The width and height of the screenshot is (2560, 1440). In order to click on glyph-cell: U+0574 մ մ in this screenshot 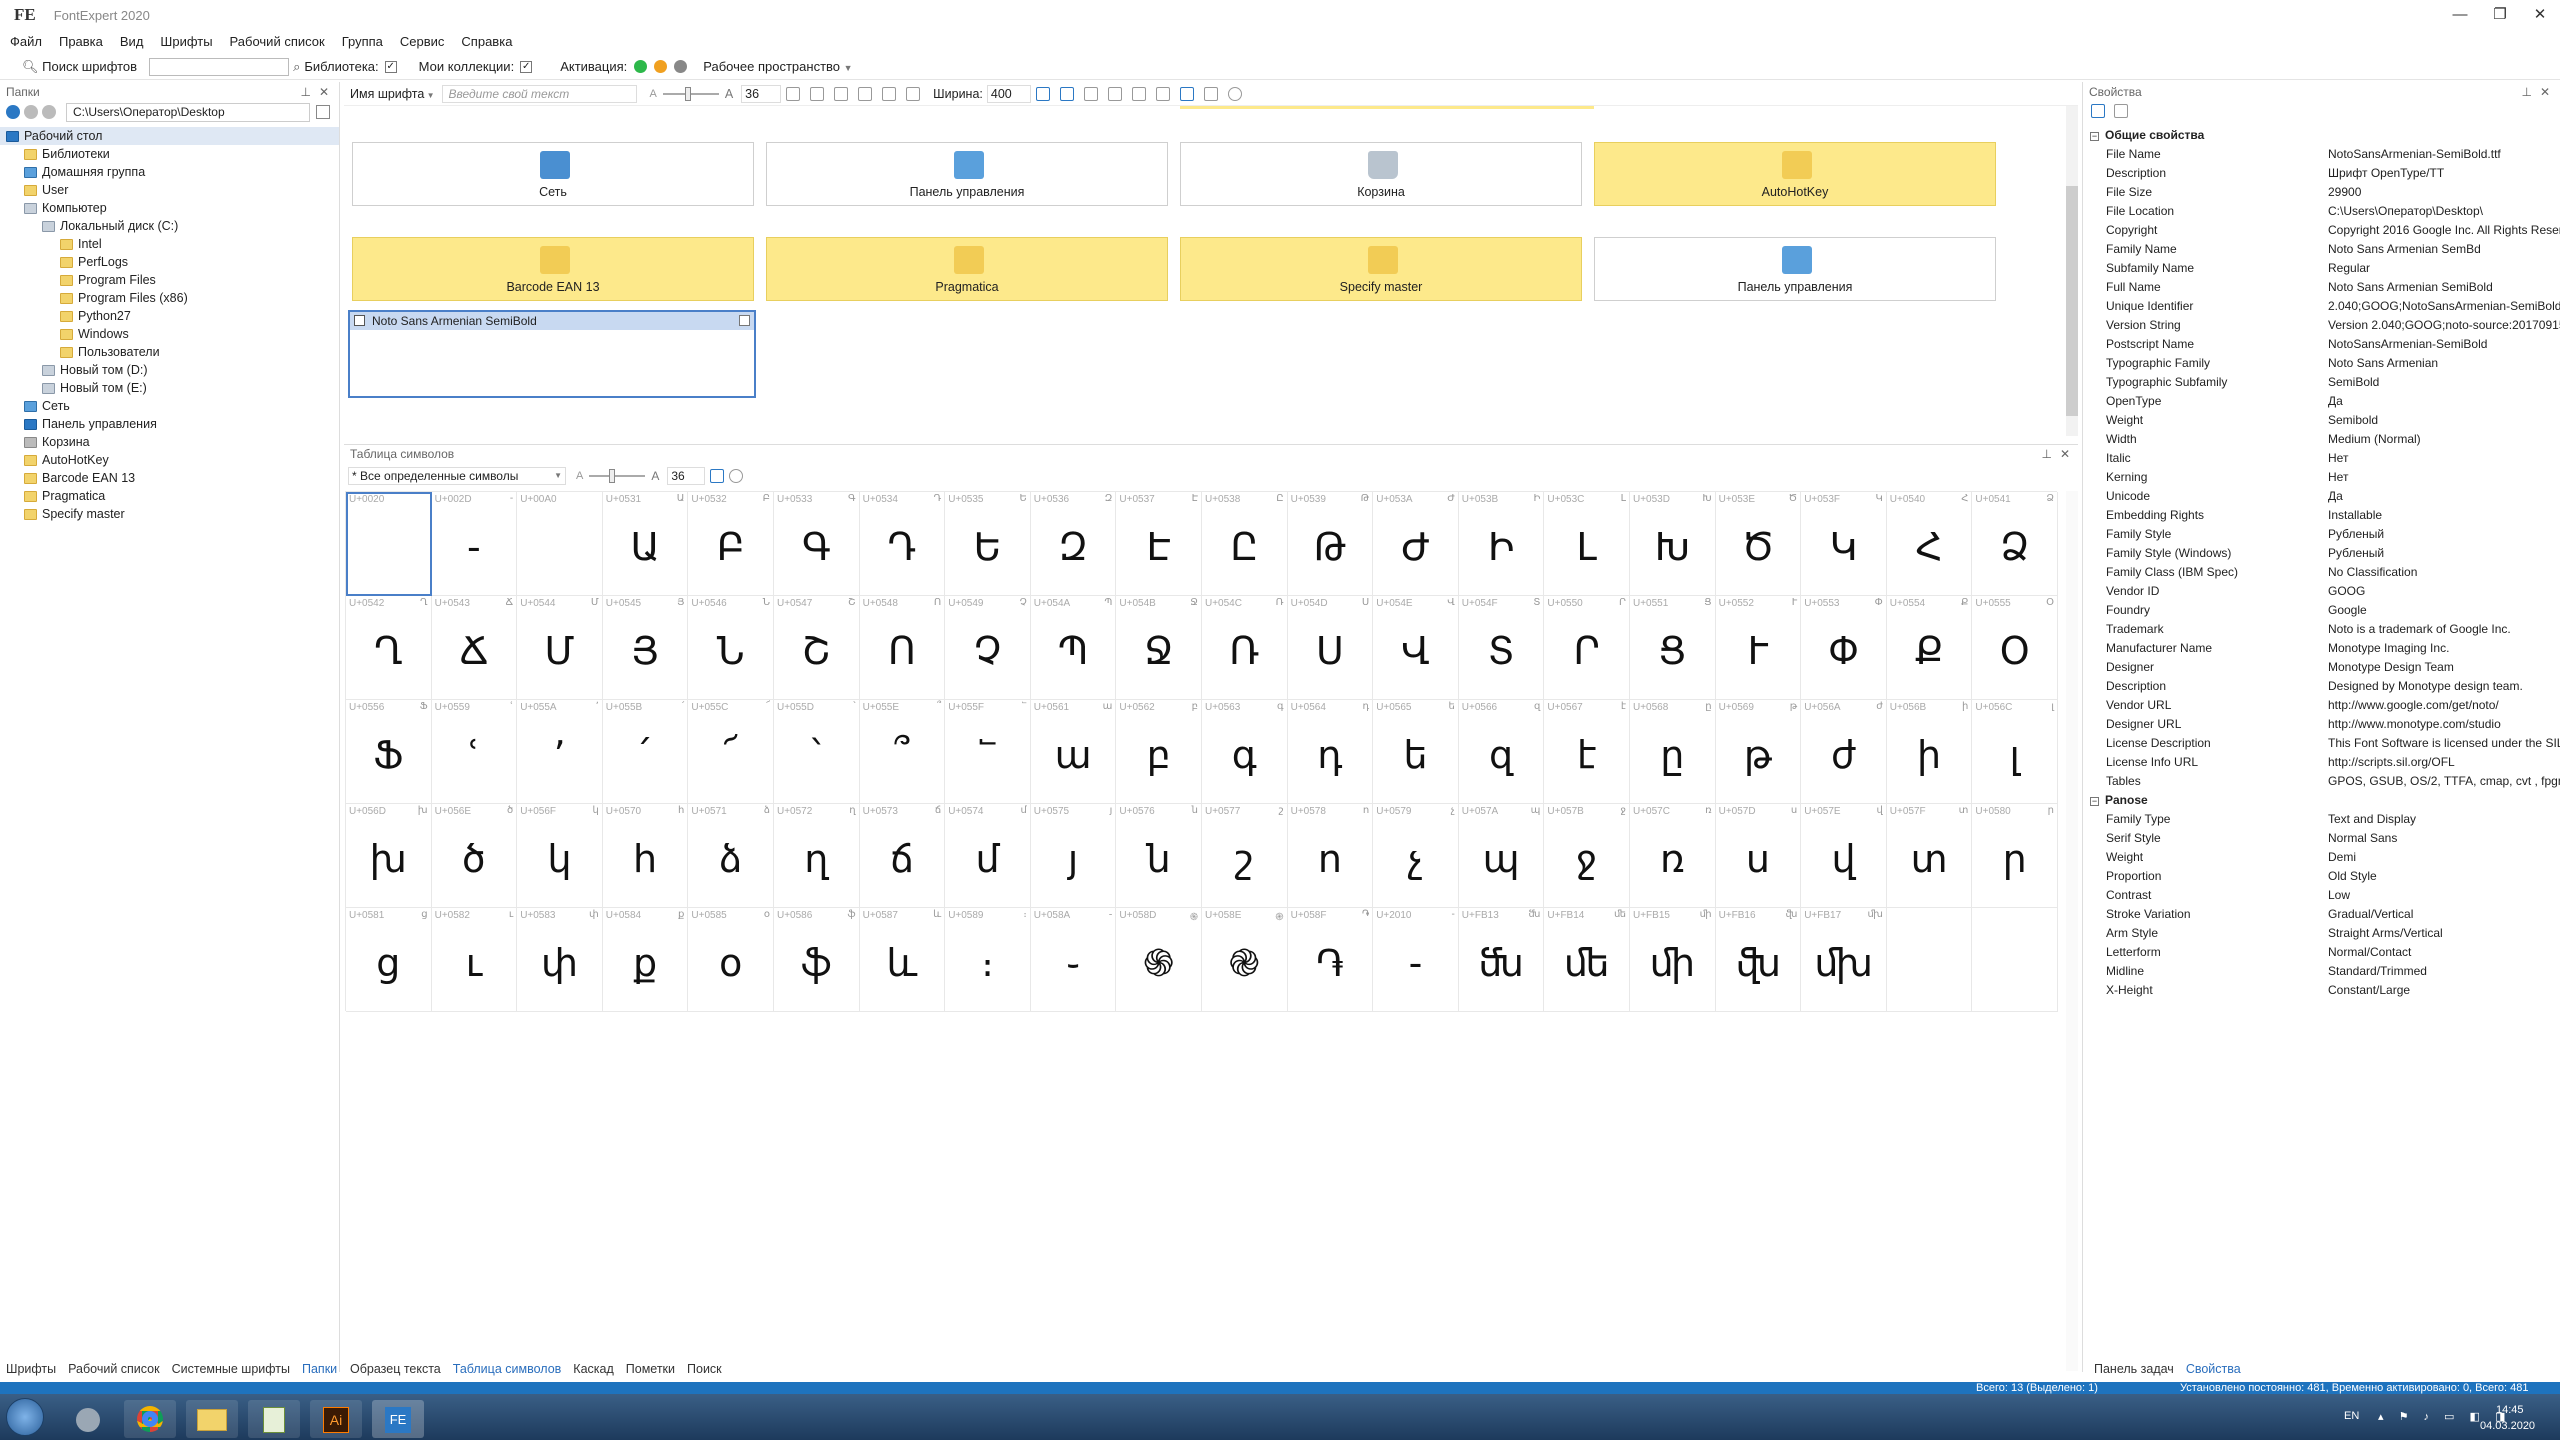, I will do `click(988, 856)`.